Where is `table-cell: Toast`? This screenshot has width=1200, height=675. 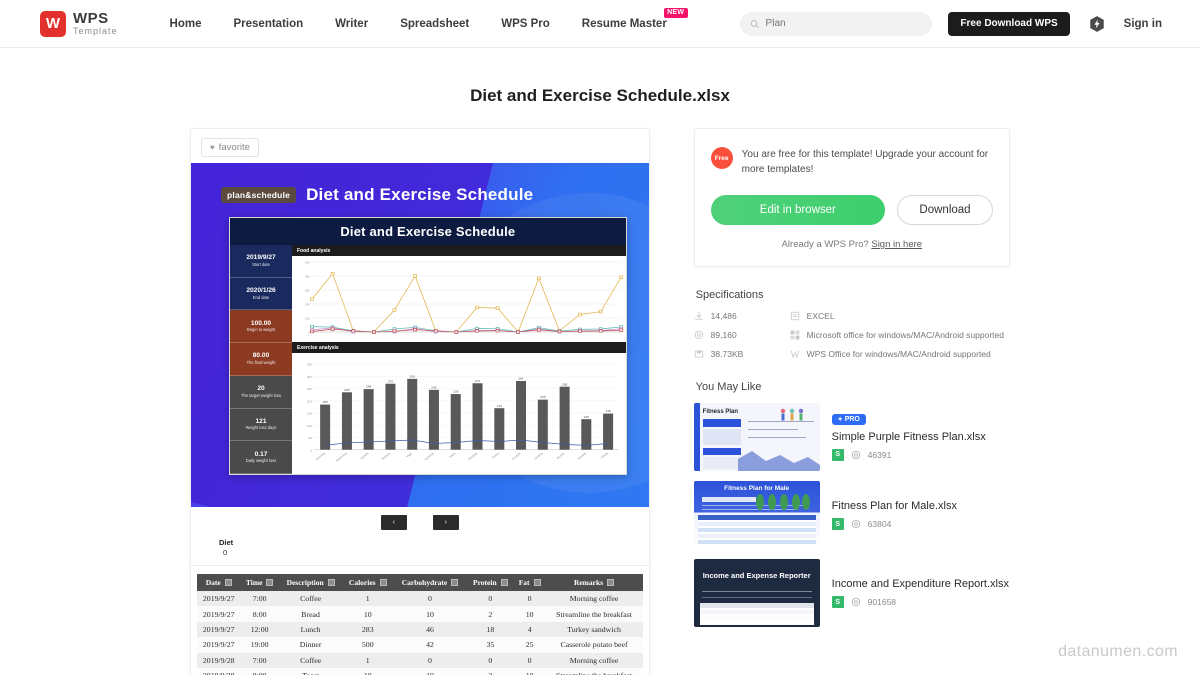 table-cell: Toast is located at coordinates (310, 671).